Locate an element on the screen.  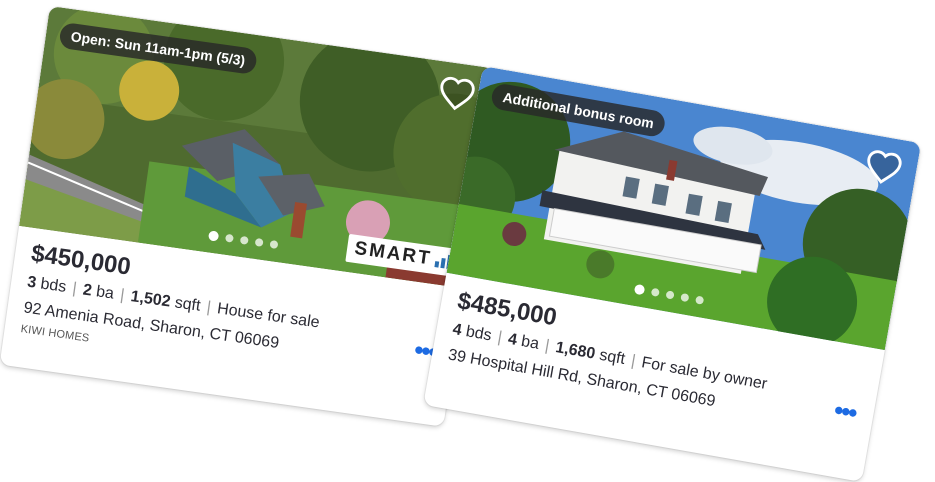
baths-count: 2 is located at coordinates (87, 290).